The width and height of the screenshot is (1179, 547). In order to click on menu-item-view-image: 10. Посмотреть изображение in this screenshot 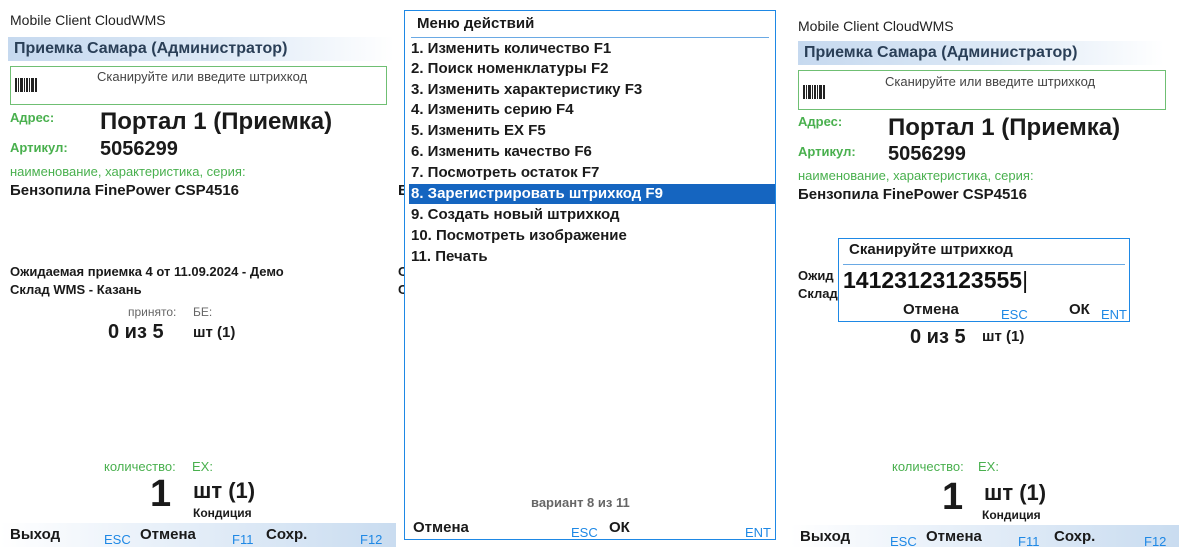, I will do `click(592, 236)`.